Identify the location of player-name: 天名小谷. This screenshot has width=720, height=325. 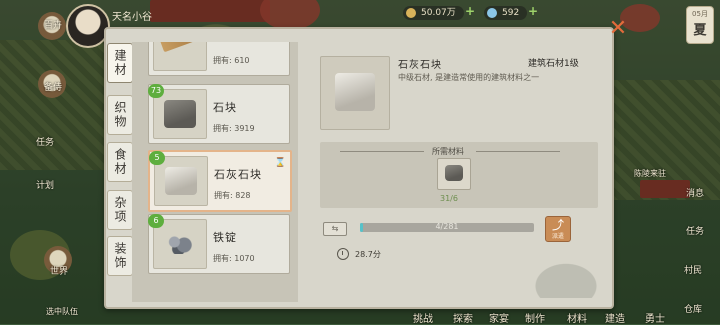
(132, 17).